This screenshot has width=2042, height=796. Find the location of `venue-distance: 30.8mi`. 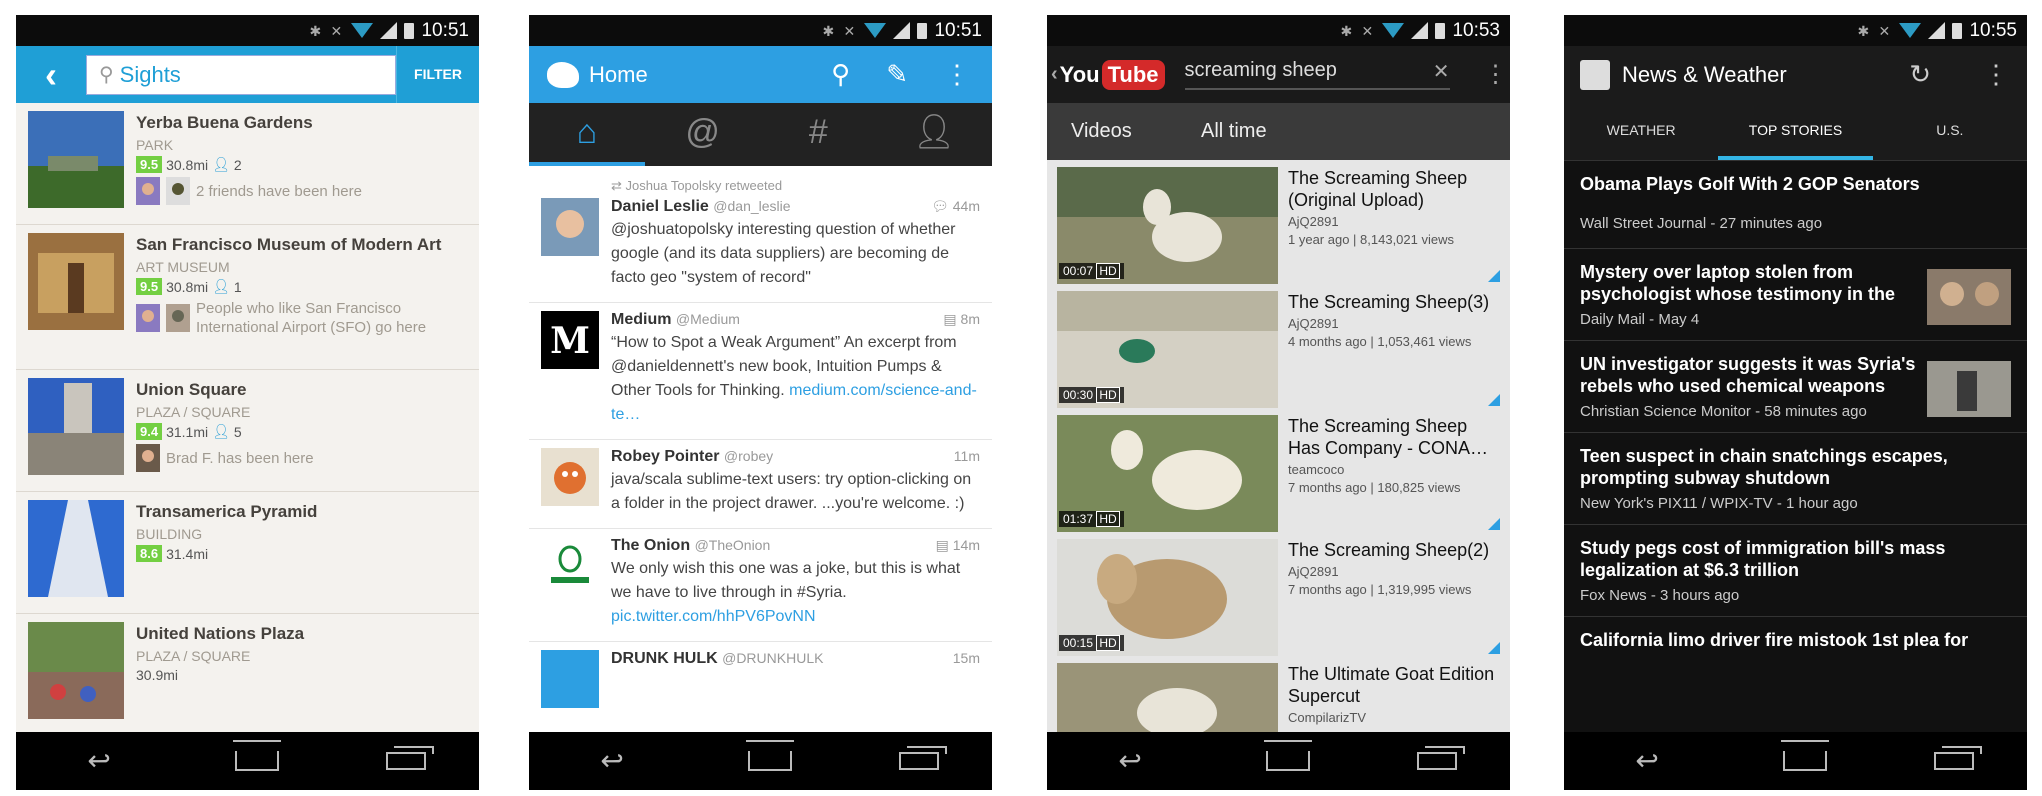

venue-distance: 30.8mi is located at coordinates (187, 286).